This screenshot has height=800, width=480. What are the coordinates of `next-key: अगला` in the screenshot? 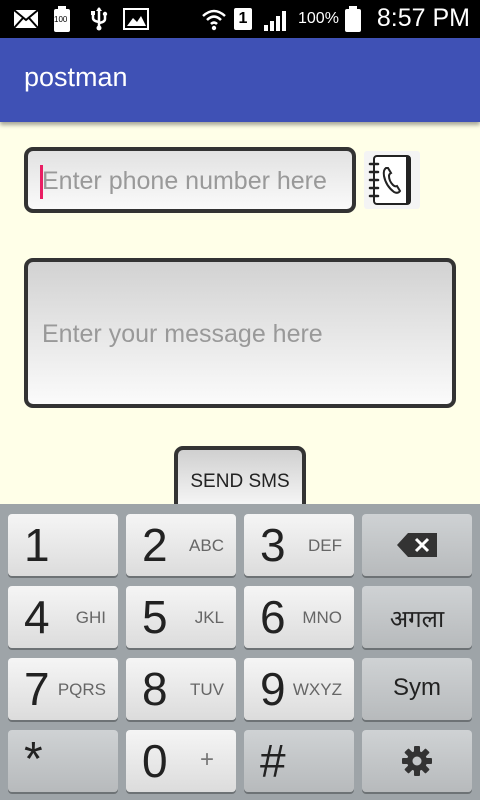 It's located at (417, 617).